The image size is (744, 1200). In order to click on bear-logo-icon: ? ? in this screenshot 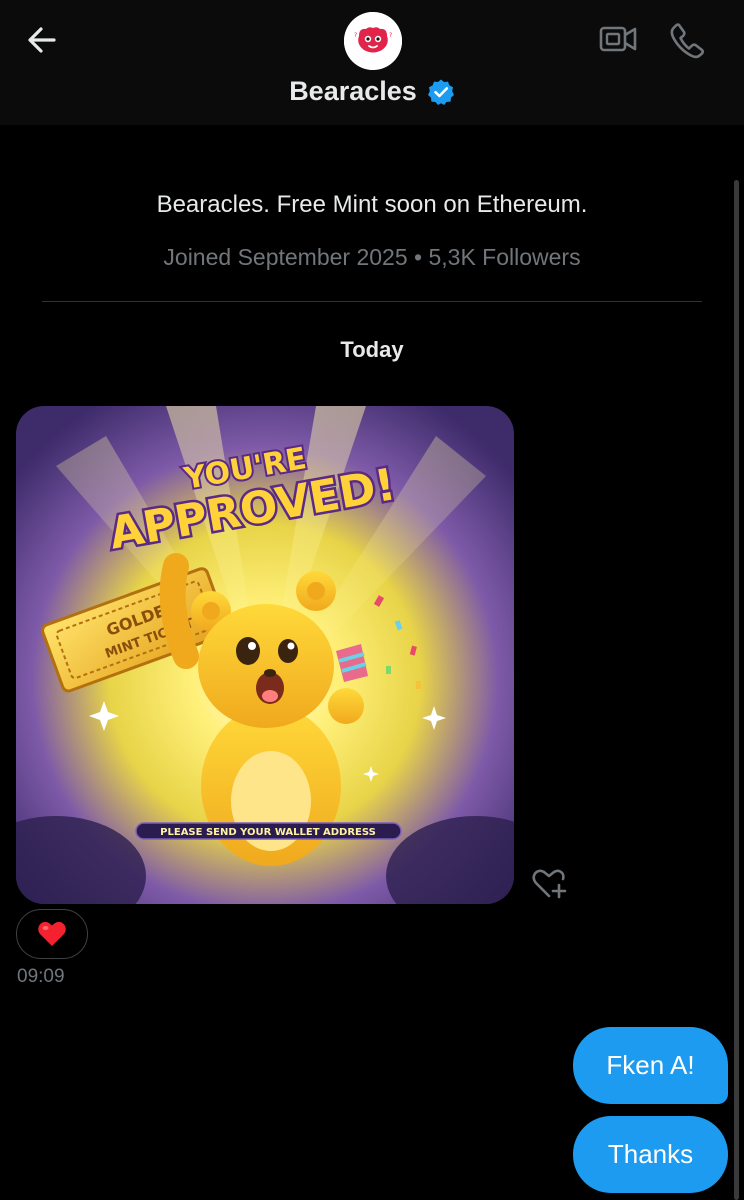, I will do `click(373, 41)`.